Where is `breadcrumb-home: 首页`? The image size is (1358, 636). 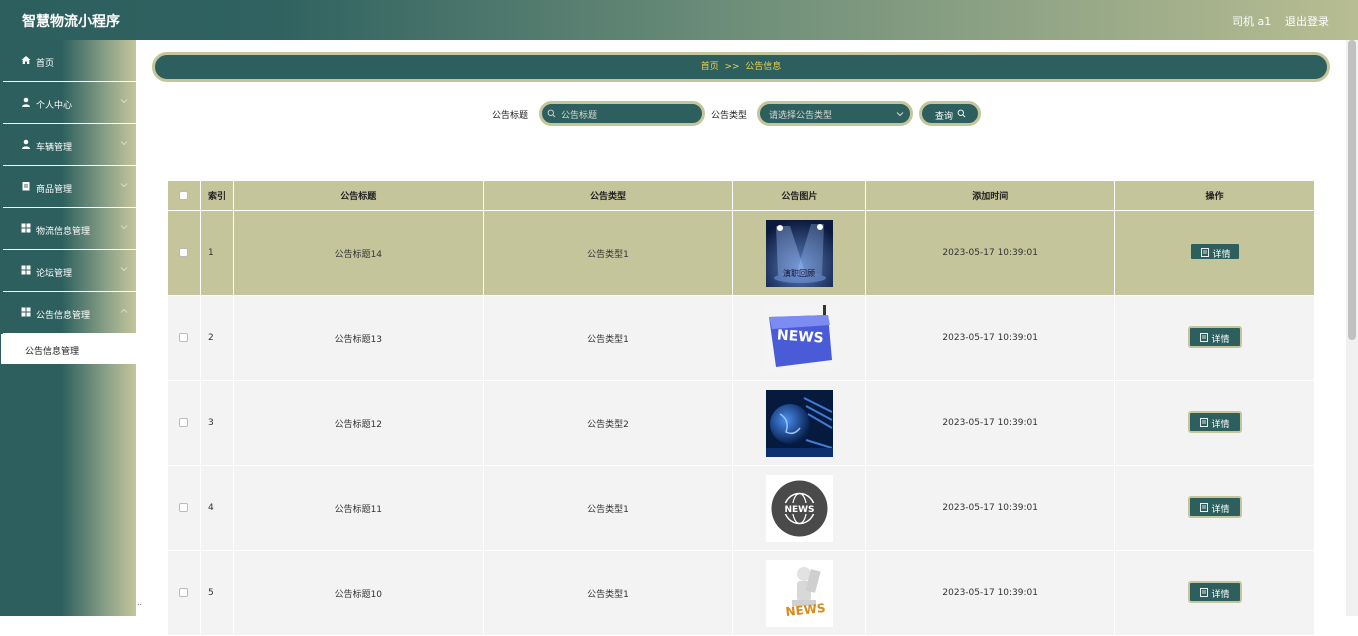 breadcrumb-home: 首页 is located at coordinates (710, 67).